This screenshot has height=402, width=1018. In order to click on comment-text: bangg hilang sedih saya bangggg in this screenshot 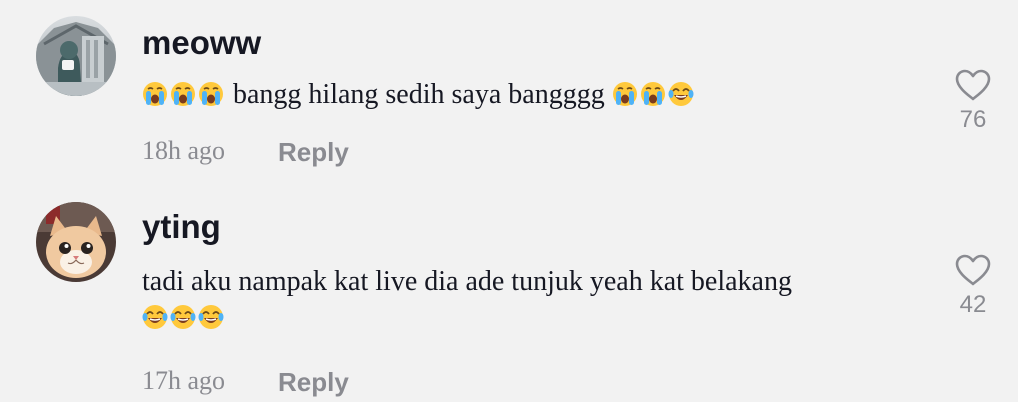, I will do `click(522, 95)`.